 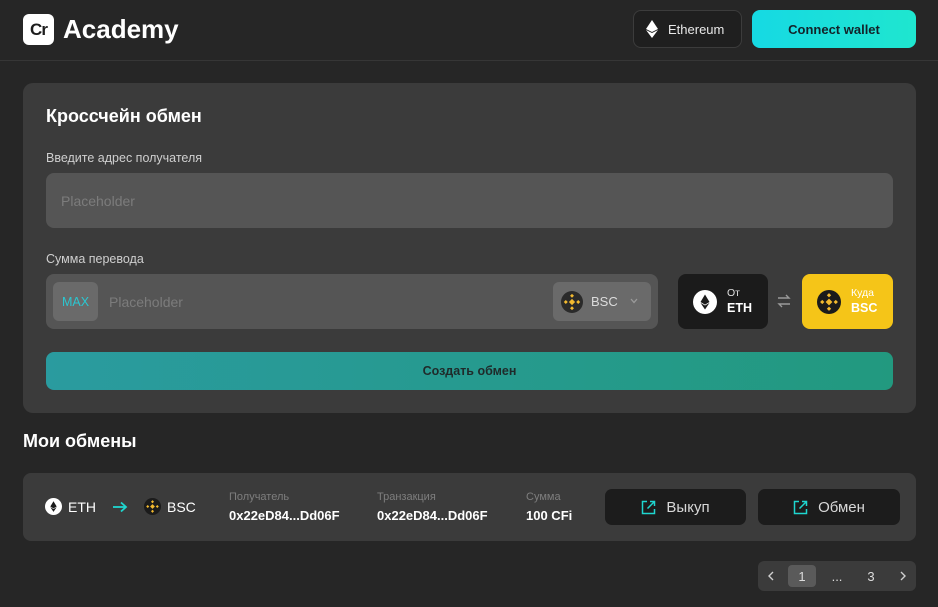 What do you see at coordinates (696, 29) in the screenshot?
I see `network-label: Ethereum` at bounding box center [696, 29].